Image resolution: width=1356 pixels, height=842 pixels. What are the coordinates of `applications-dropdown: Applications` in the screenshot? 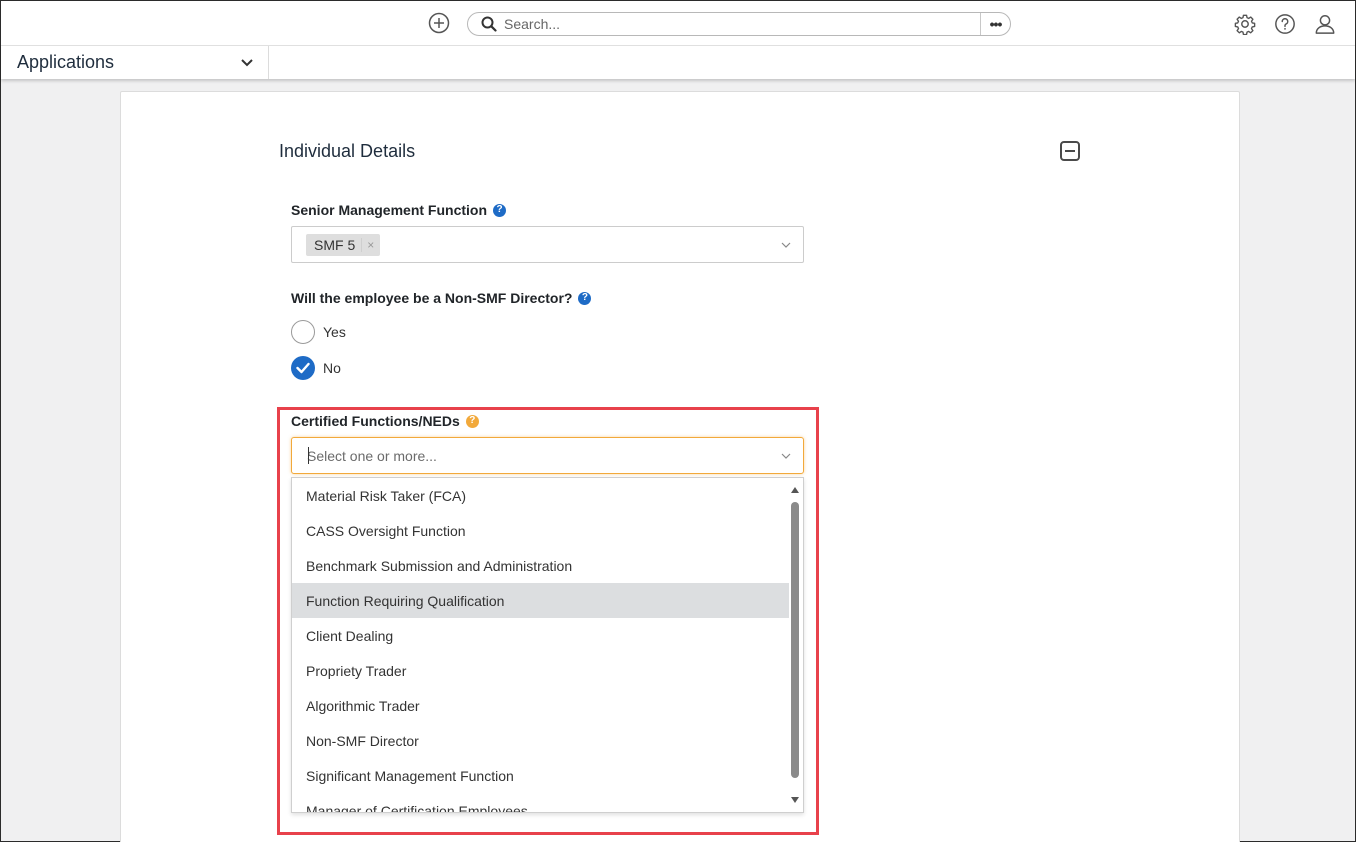 It's located at (135, 62).